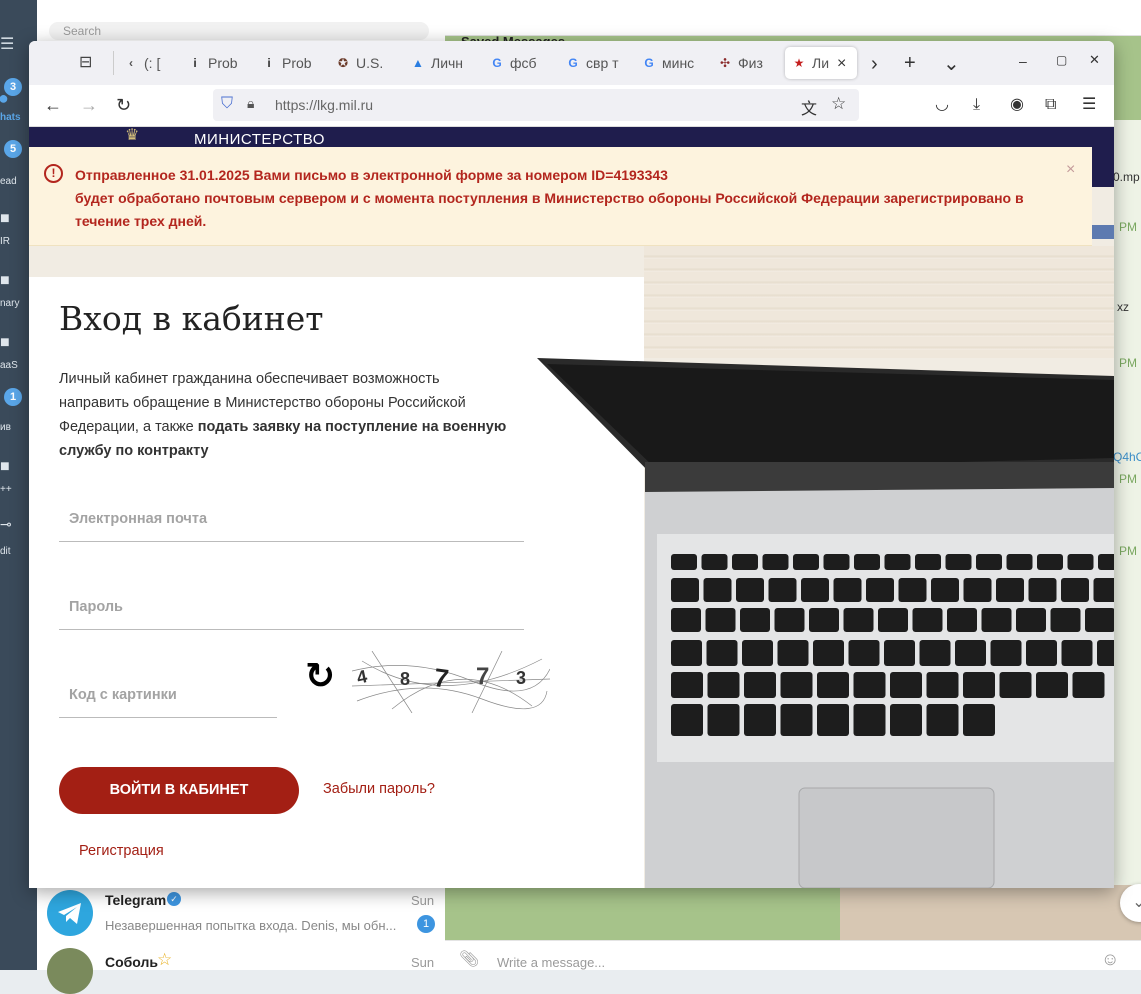 The height and width of the screenshot is (994, 1141). I want to click on reload-icon: ↻, so click(123, 105).